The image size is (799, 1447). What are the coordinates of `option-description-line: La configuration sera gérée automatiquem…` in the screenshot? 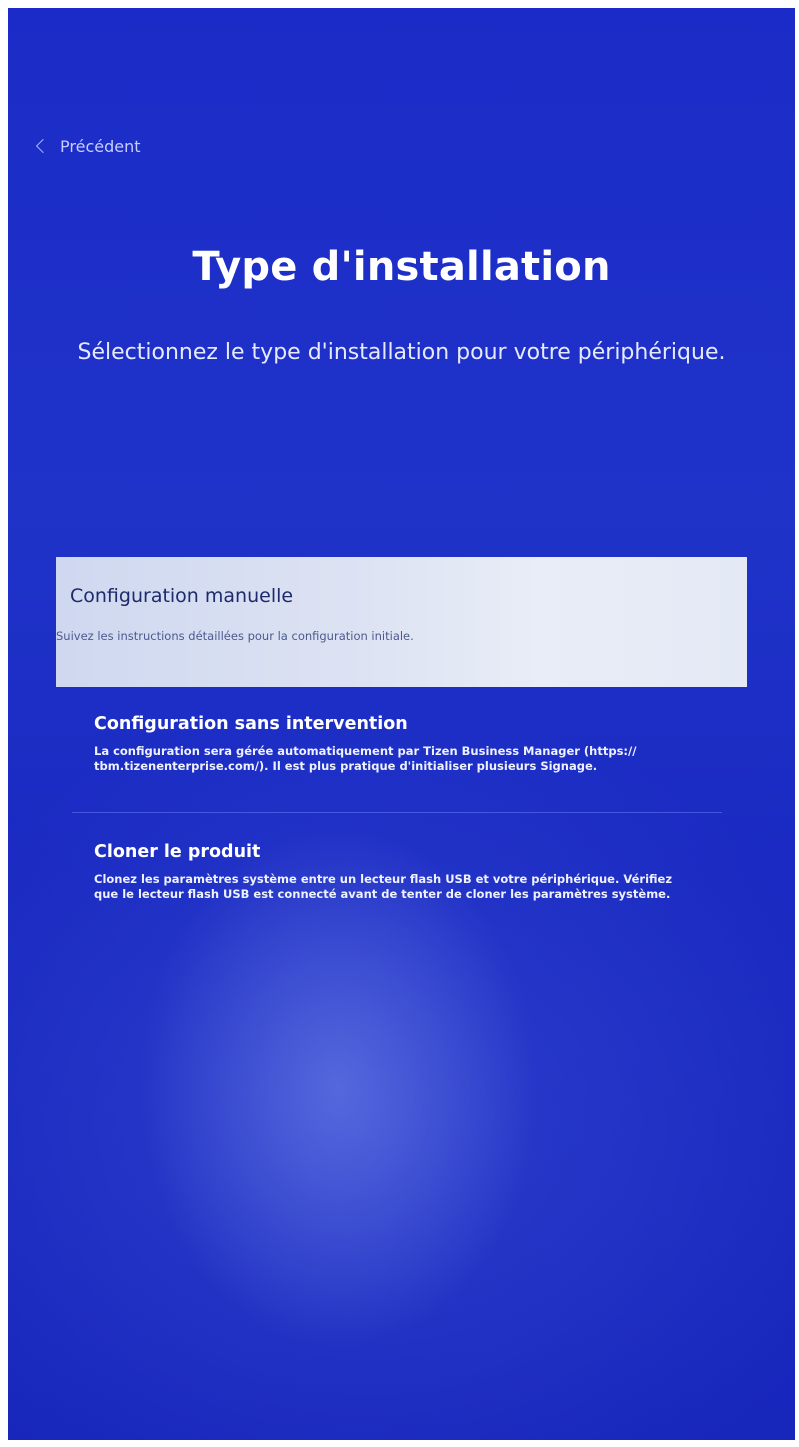 It's located at (365, 751).